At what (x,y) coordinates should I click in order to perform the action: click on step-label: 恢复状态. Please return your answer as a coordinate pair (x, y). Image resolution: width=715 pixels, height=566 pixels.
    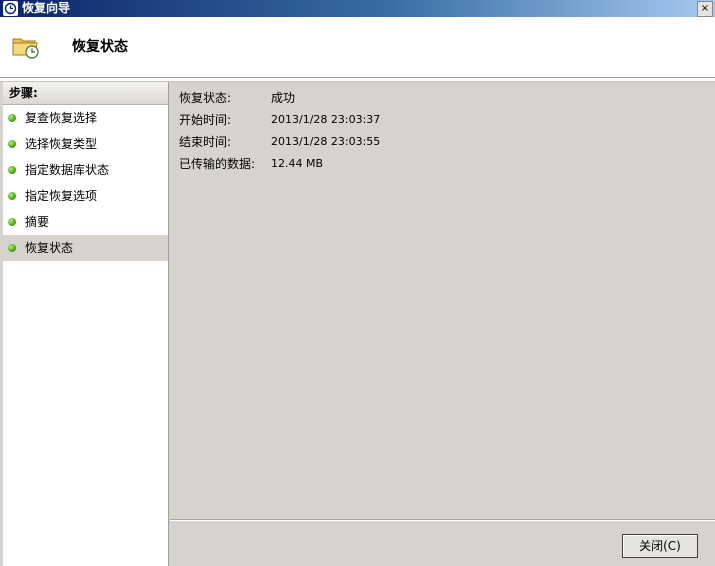
    Looking at the image, I should click on (49, 248).